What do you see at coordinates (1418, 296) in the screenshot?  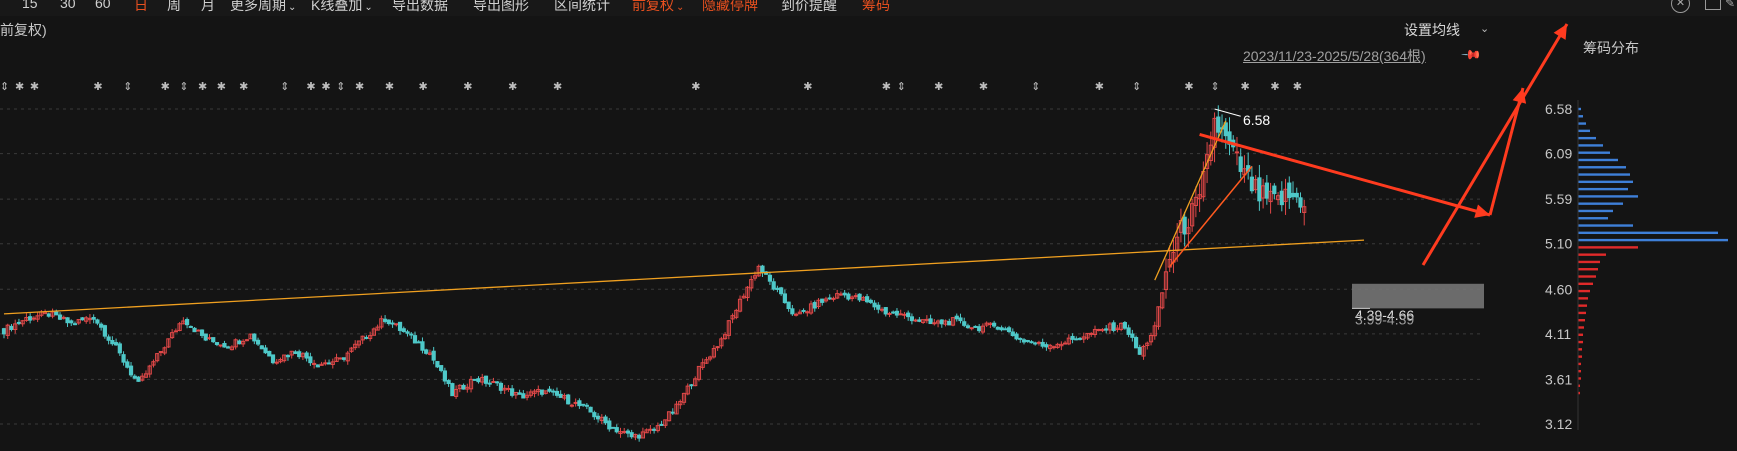 I see `chip-zone` at bounding box center [1418, 296].